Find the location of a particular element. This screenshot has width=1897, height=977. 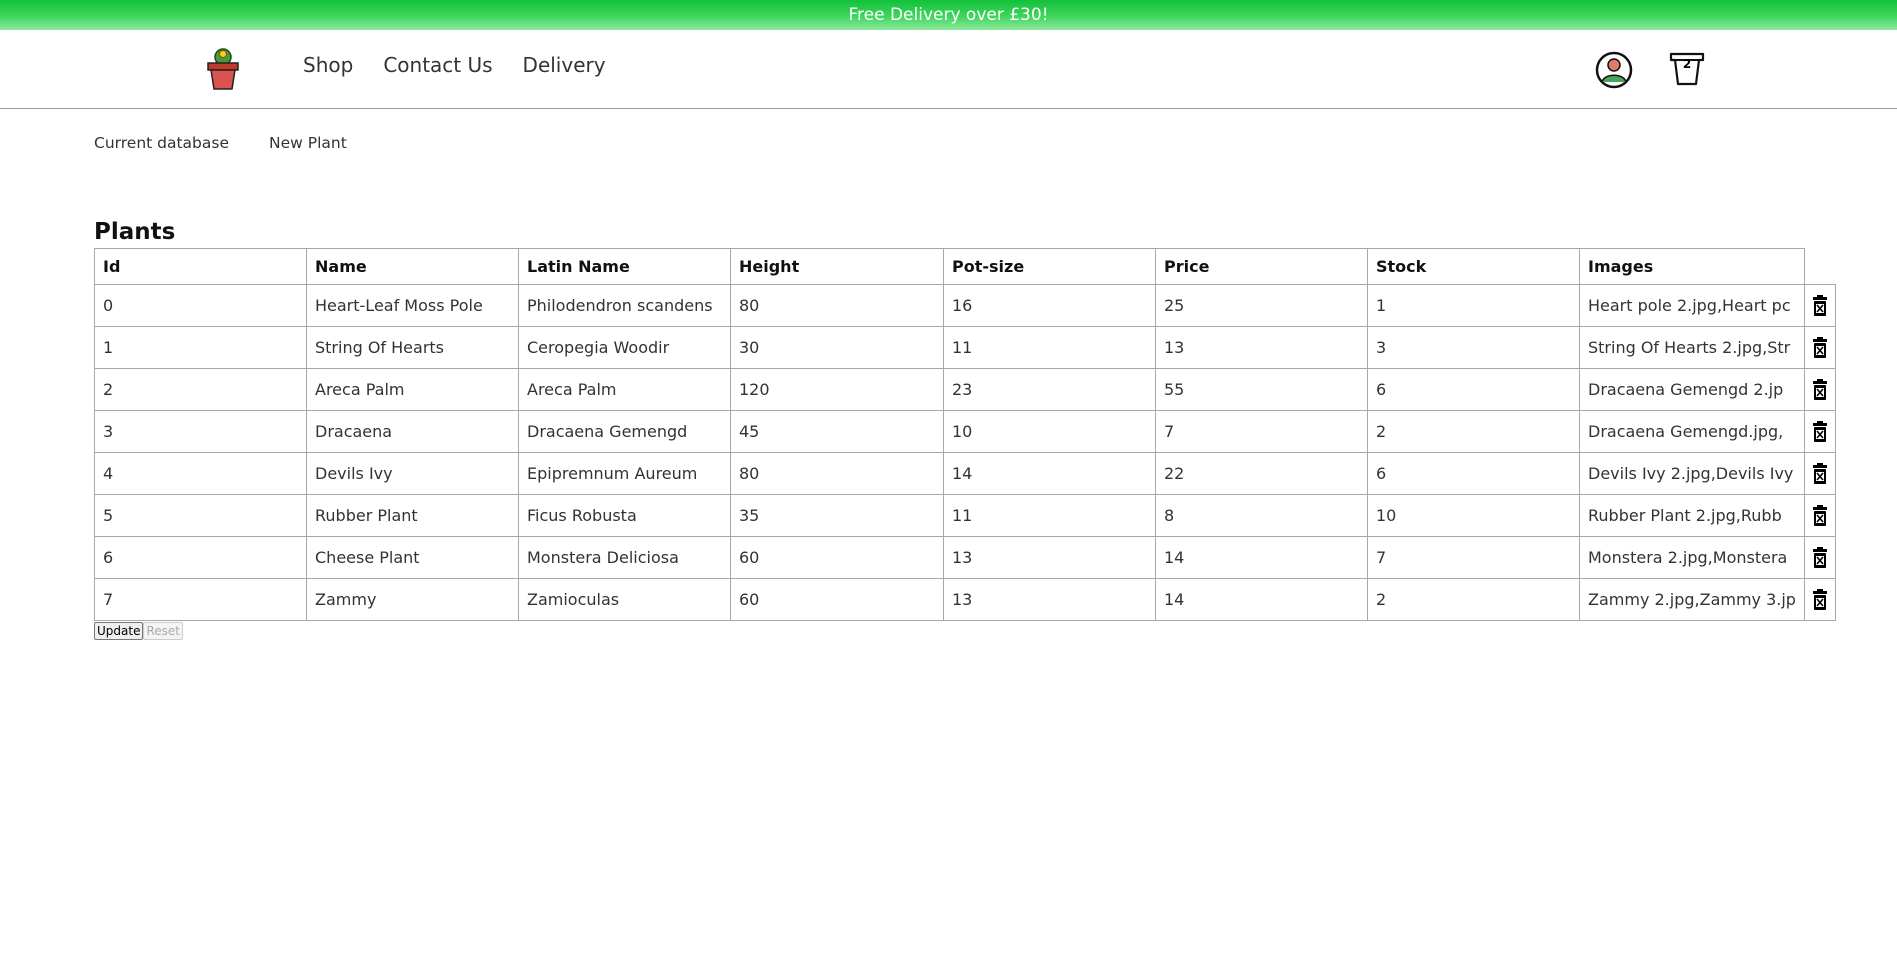

cell-height: 120 is located at coordinates (837, 389).